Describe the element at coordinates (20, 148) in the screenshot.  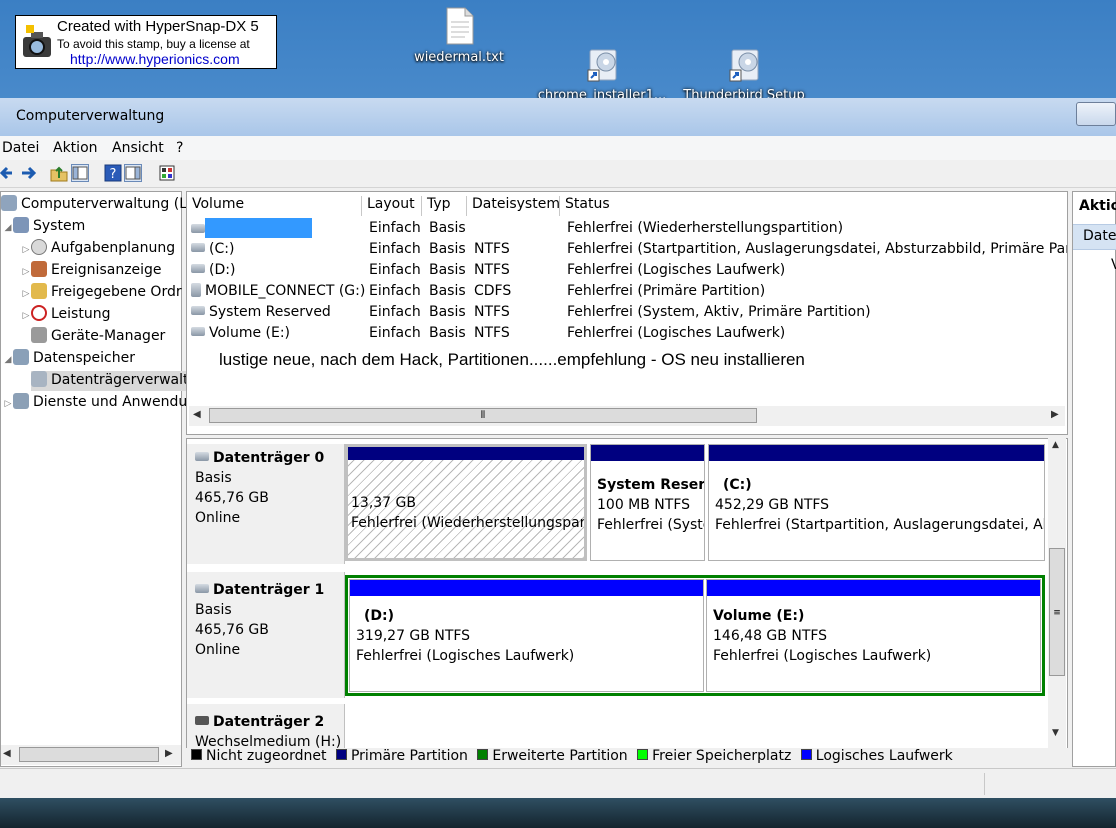
I see `menu-datei: Datei` at that location.